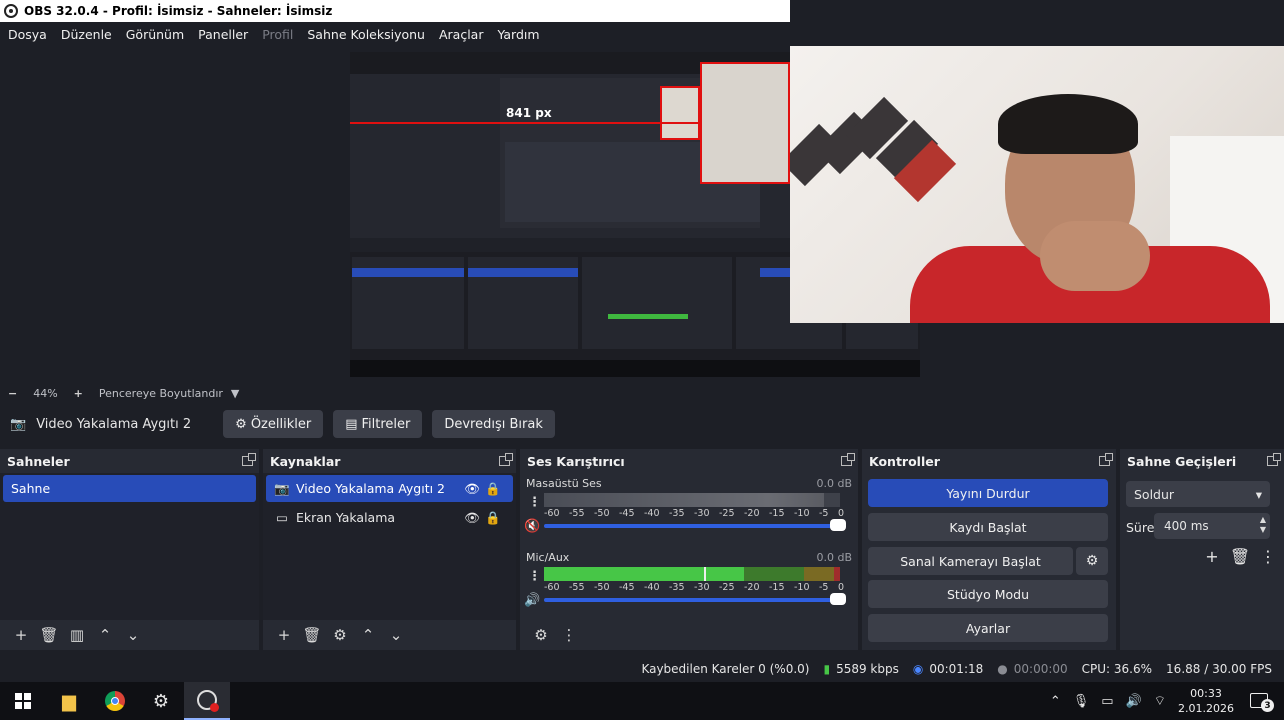  Describe the element at coordinates (569, 635) in the screenshot. I see `mixer-menu-icon: ⋮` at that location.